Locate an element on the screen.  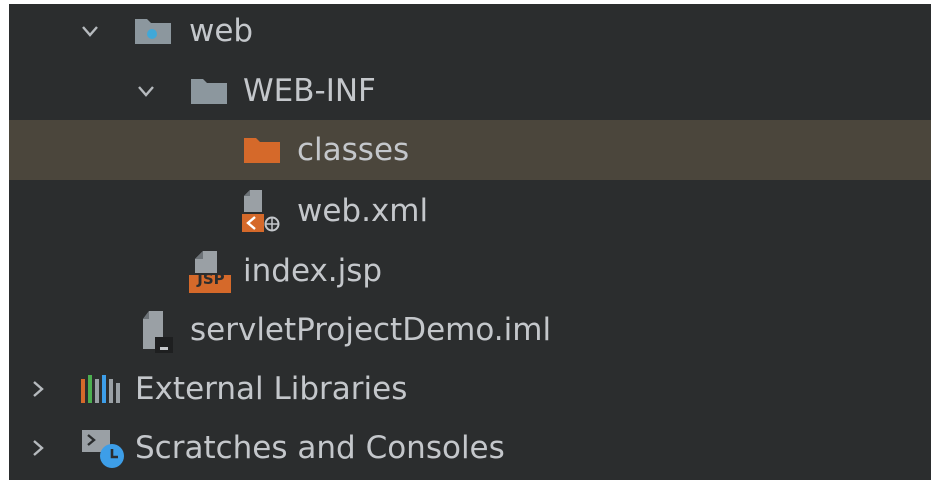
tree-item-web-inf: WEB-INF is located at coordinates (470, 91).